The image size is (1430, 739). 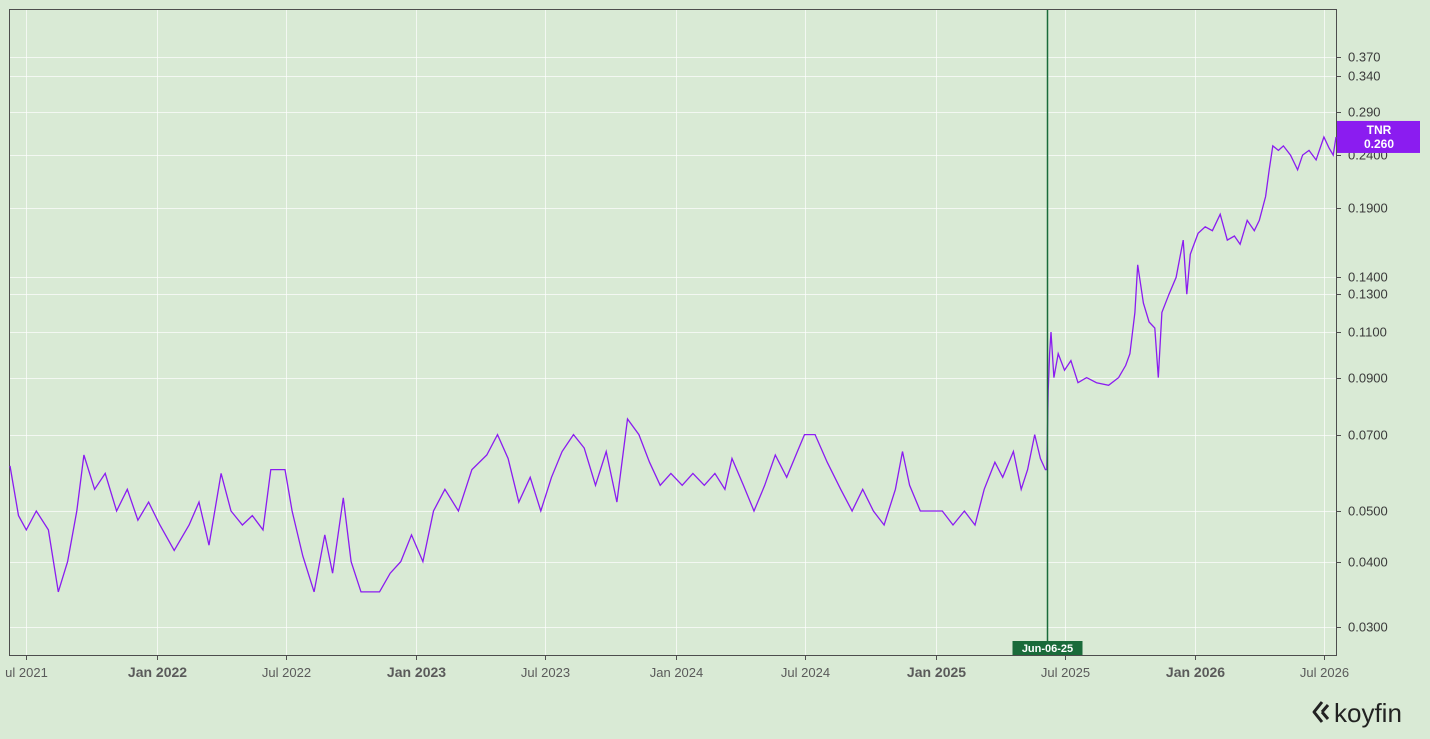 I want to click on y-tick-label: 0.340, so click(x=1364, y=76).